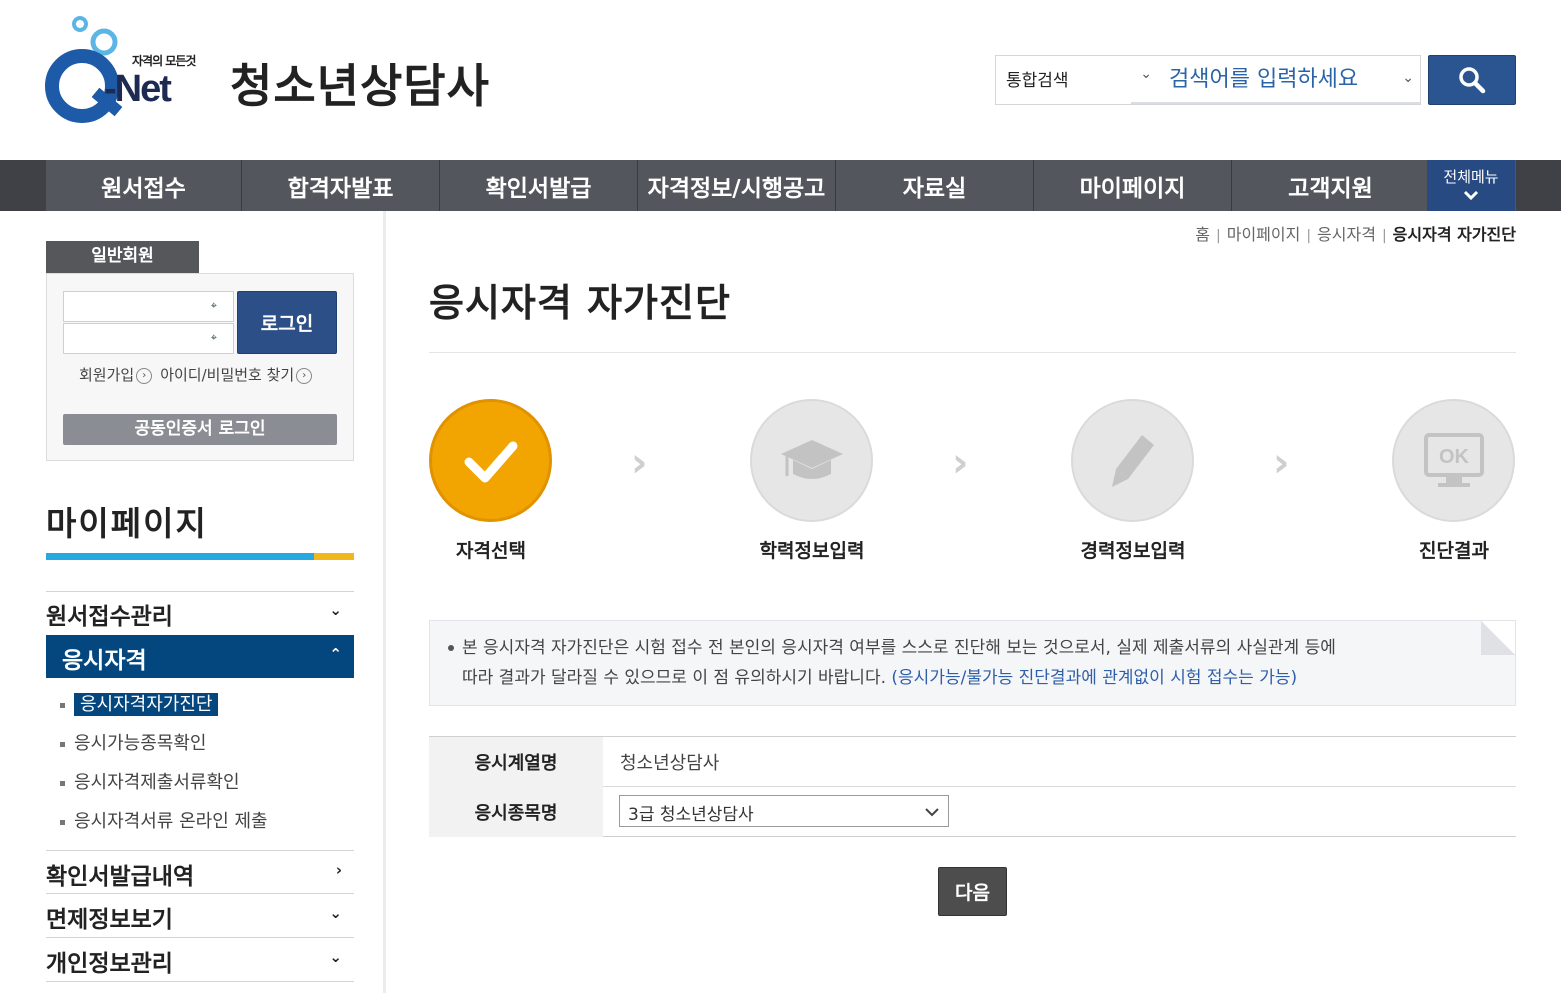 The height and width of the screenshot is (993, 1561). What do you see at coordinates (580, 303) in the screenshot?
I see `page-title: 응시자격 자가진단` at bounding box center [580, 303].